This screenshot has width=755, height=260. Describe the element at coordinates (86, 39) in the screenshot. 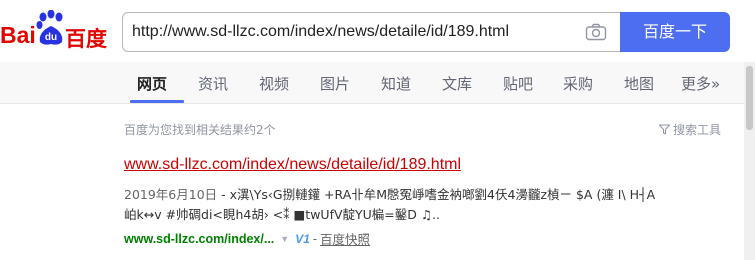

I see `logo-text-chinese: 百度` at that location.